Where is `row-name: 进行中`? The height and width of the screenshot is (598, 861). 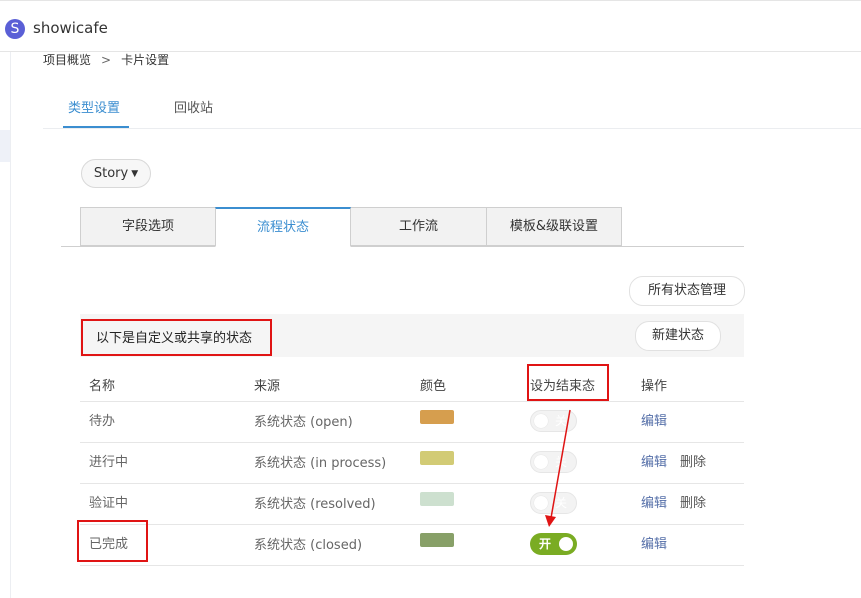 row-name: 进行中 is located at coordinates (109, 462).